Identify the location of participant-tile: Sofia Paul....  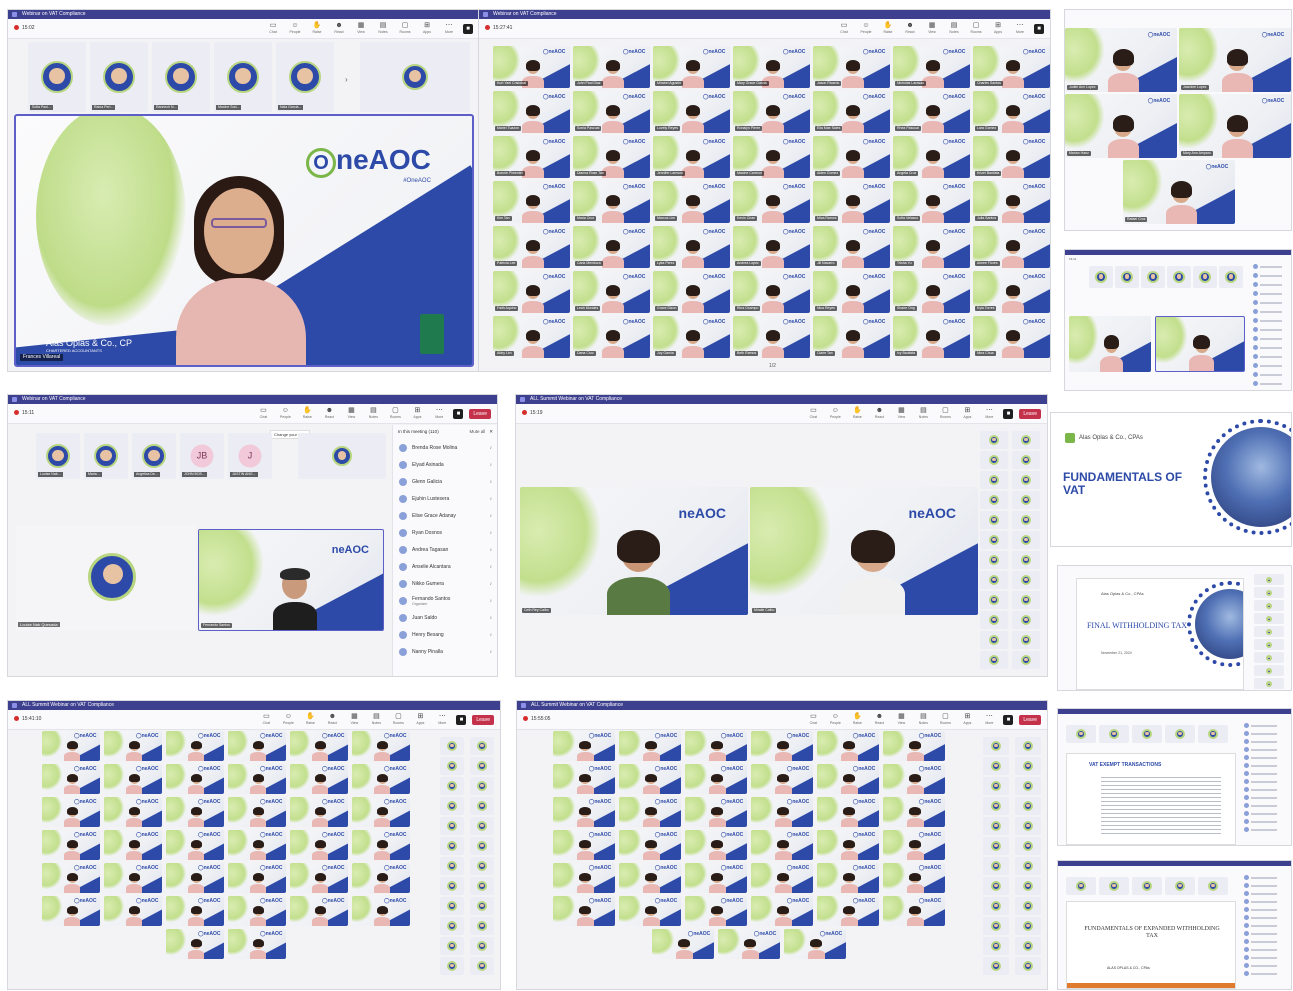
(57, 77).